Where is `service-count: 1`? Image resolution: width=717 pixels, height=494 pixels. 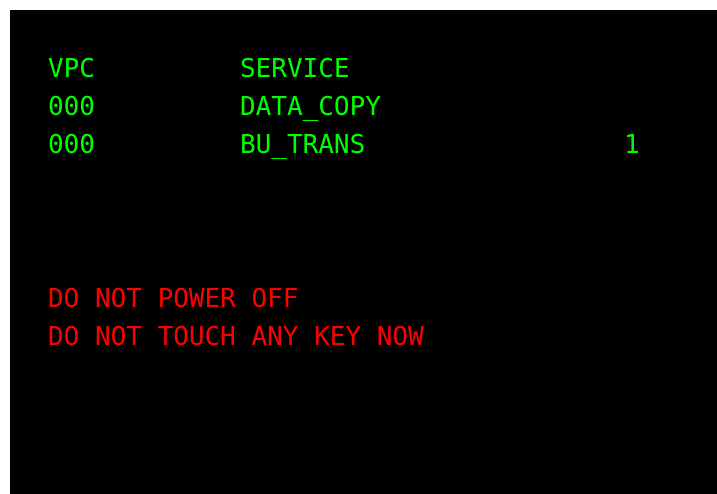 service-count: 1 is located at coordinates (632, 145).